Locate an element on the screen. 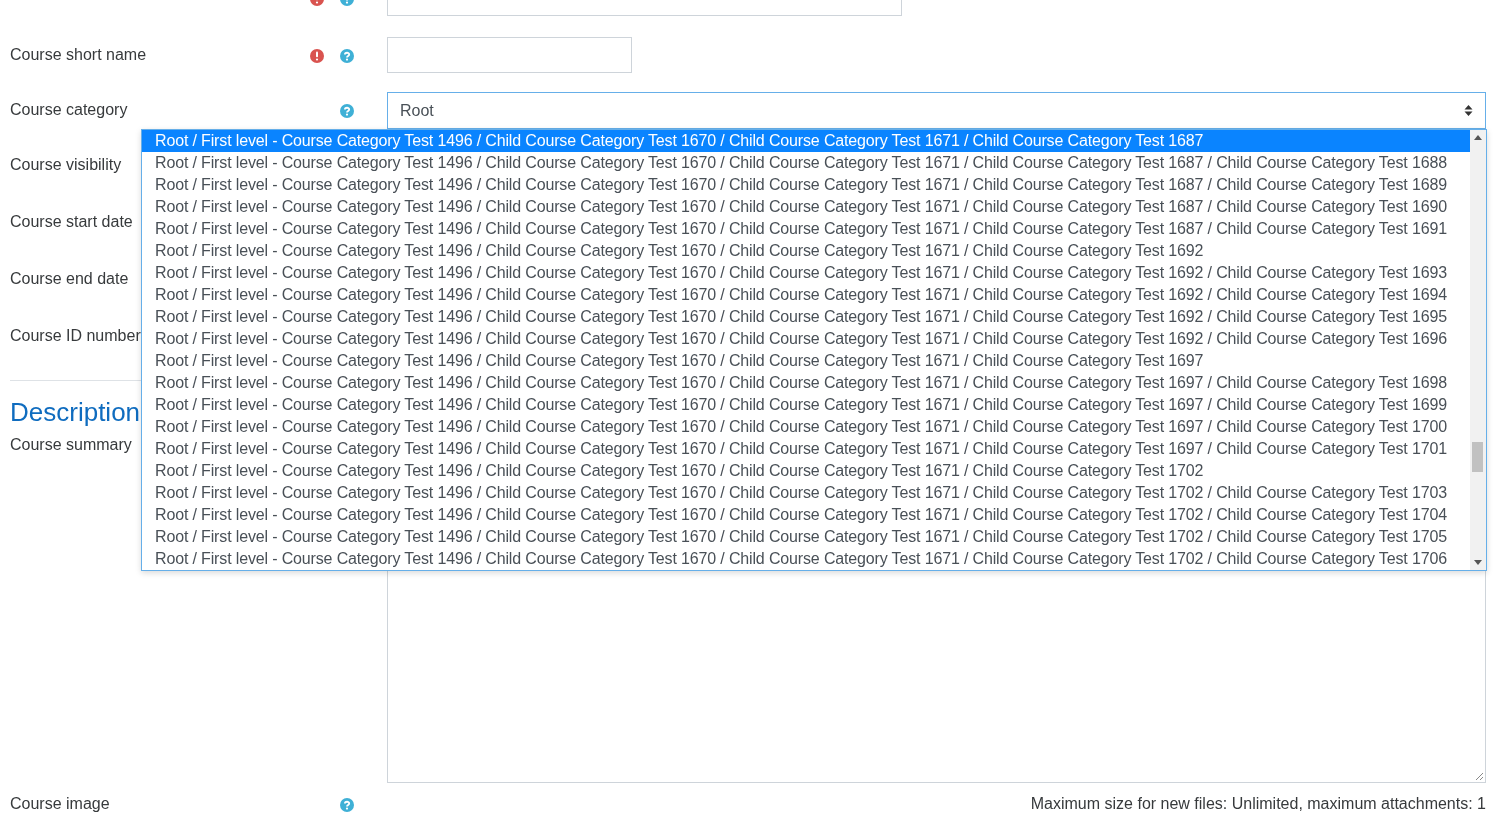 The height and width of the screenshot is (823, 1505). dropdown-option: Root / First level - Course Category Test 1496 / Child Course Category Test 1670 / Child Course Category Test 1671 / Child Course Category Test 1687 / Child Course Category Test 1689 is located at coordinates (806, 185).